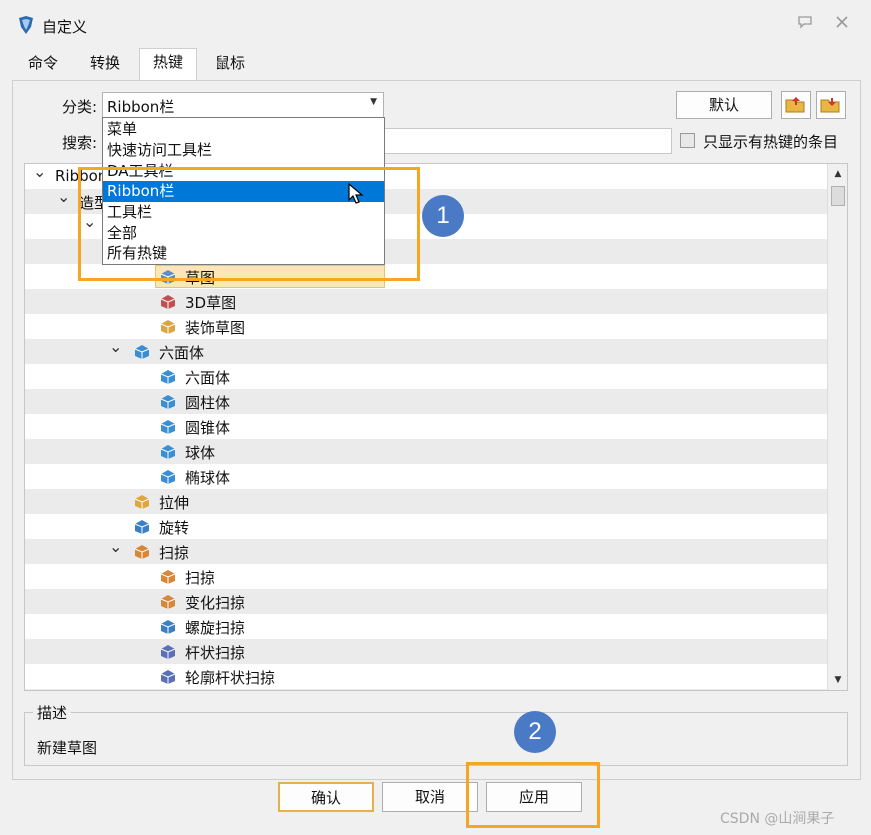 The width and height of the screenshot is (871, 835). I want to click on profile-rod-sweep-icon, so click(168, 676).